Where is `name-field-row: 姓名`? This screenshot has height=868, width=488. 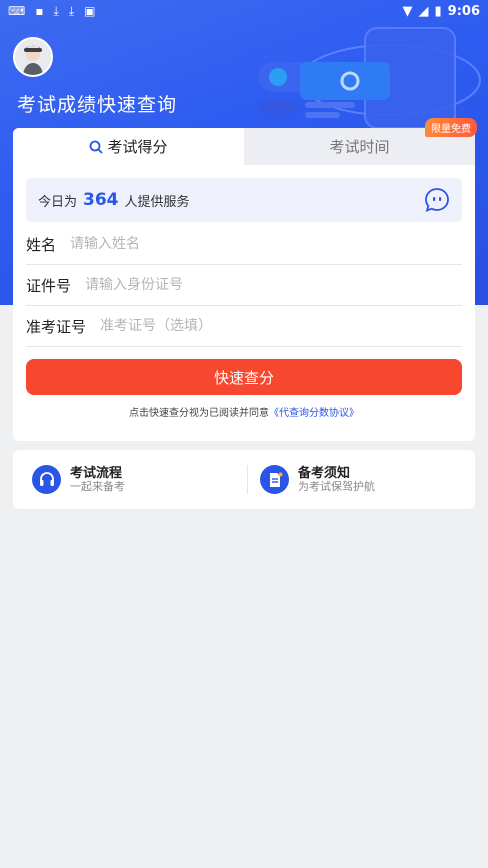
name-field-row: 姓名 is located at coordinates (244, 244).